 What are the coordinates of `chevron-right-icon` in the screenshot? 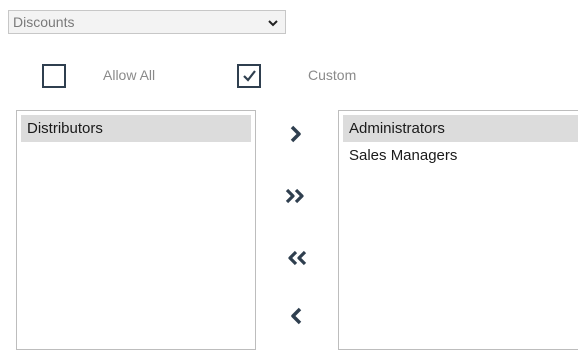 It's located at (295, 134).